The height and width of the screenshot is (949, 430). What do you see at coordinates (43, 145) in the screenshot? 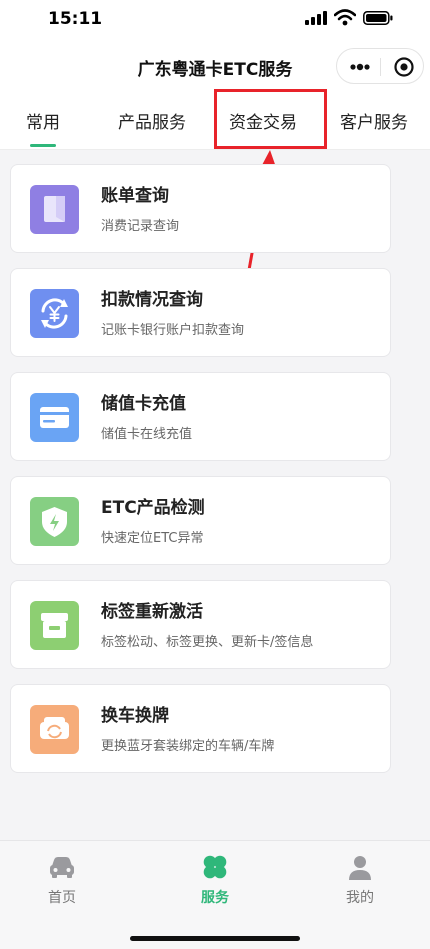
I see `active-tab-indicator` at bounding box center [43, 145].